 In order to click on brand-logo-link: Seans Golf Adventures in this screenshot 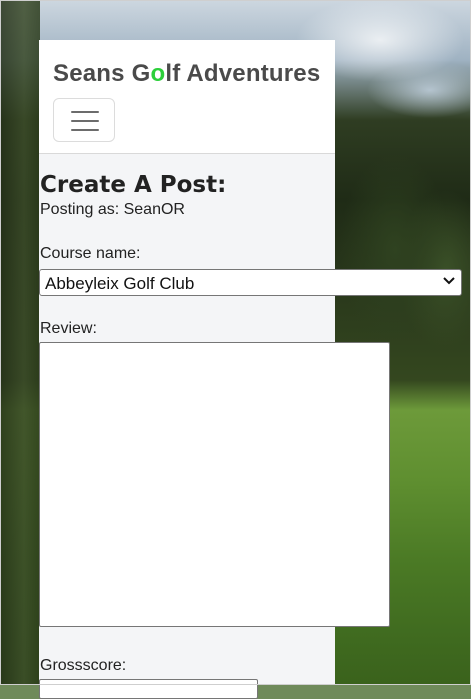, I will do `click(186, 74)`.